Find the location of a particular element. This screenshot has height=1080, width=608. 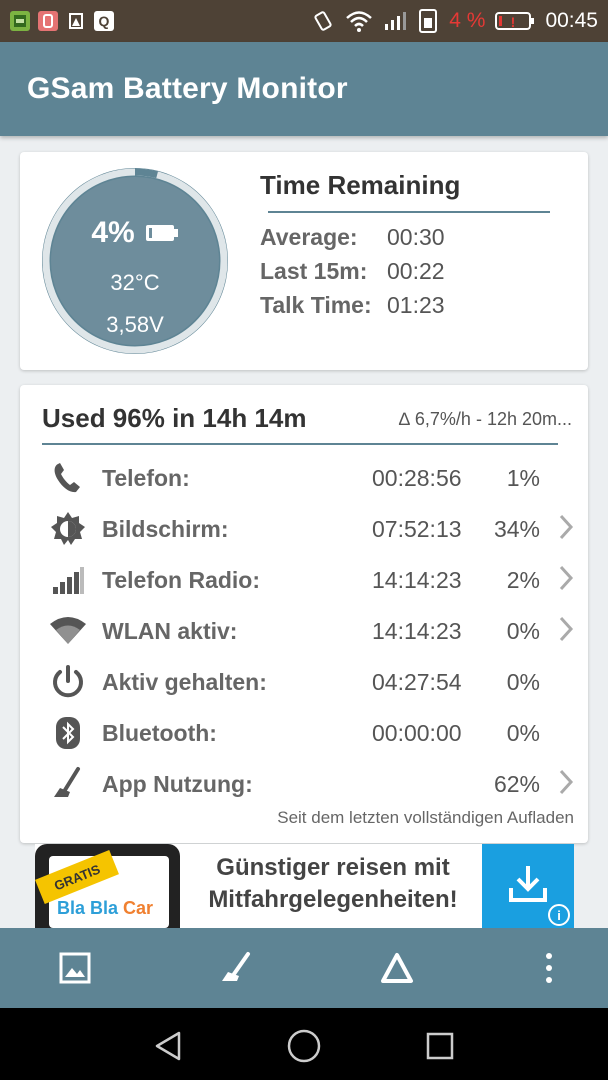

download-icon is located at coordinates (528, 884).